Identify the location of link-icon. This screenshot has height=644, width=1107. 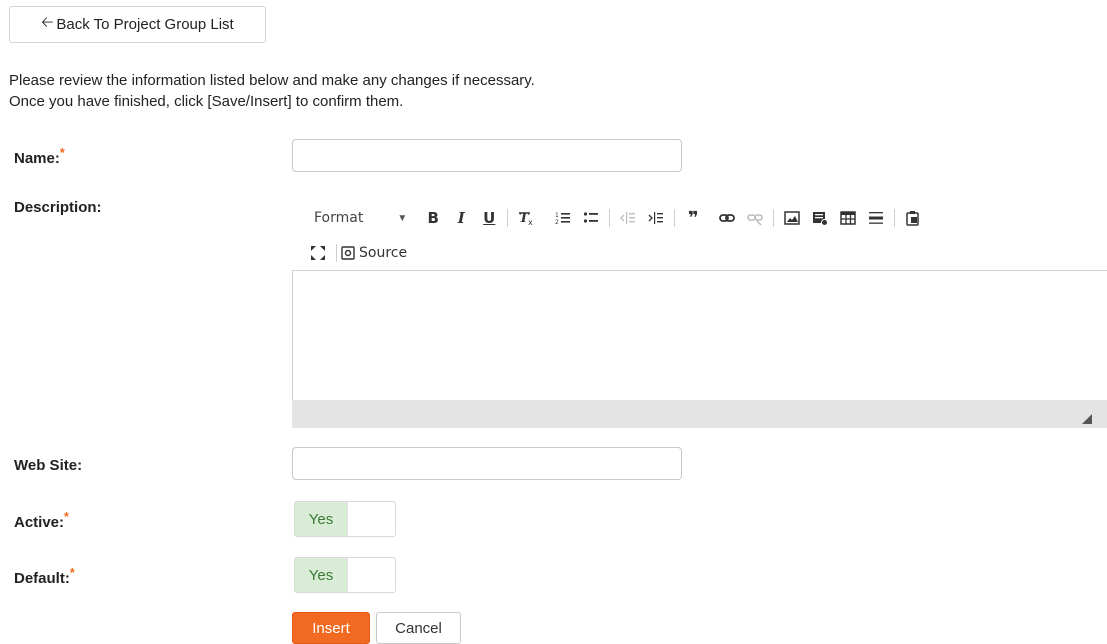
(727, 218).